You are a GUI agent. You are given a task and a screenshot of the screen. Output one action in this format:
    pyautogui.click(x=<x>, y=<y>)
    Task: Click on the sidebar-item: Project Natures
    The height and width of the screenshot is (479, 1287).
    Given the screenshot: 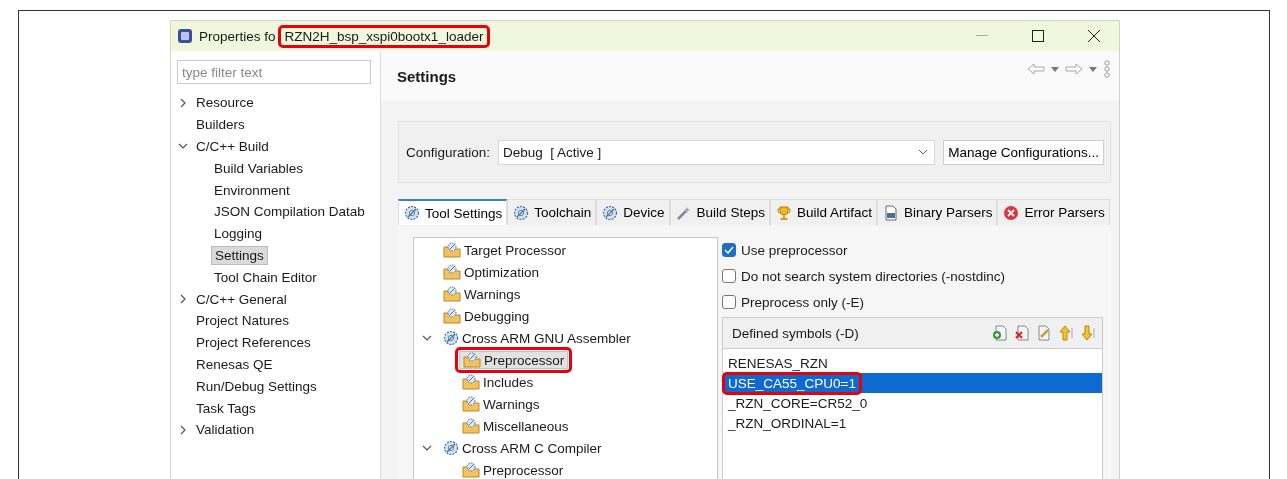 What is the action you would take?
    pyautogui.click(x=243, y=321)
    